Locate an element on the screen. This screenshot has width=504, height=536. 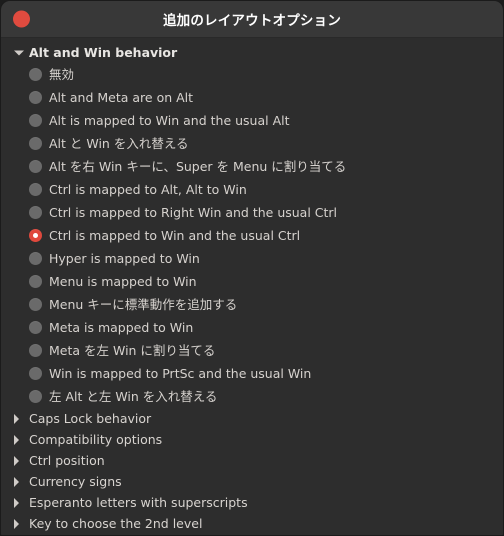
tree-group-label: Caps Lock behavior is located at coordinates (90, 418).